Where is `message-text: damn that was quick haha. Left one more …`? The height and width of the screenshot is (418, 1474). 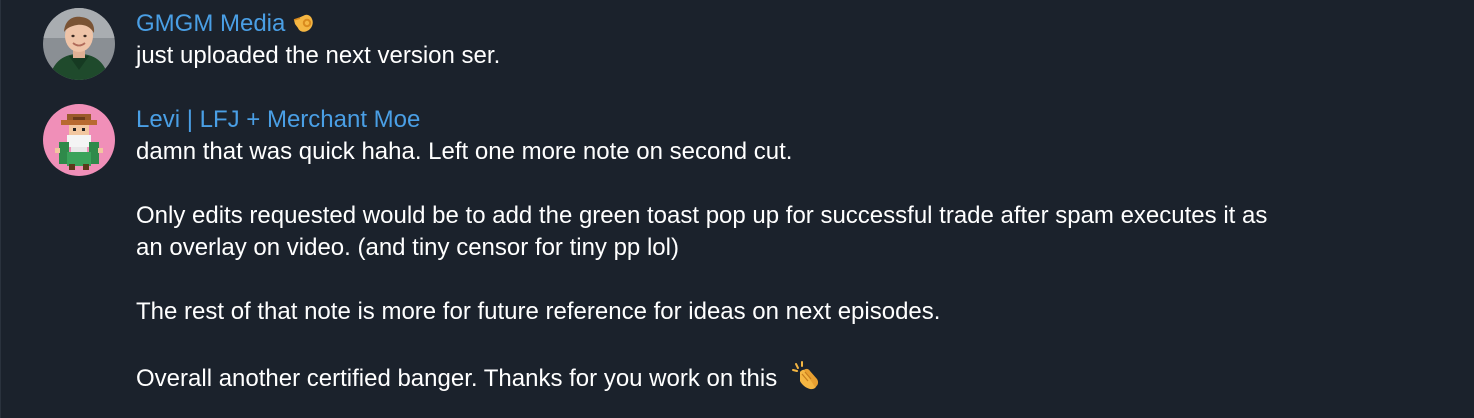
message-text: damn that was quick haha. Left one more … is located at coordinates (464, 151).